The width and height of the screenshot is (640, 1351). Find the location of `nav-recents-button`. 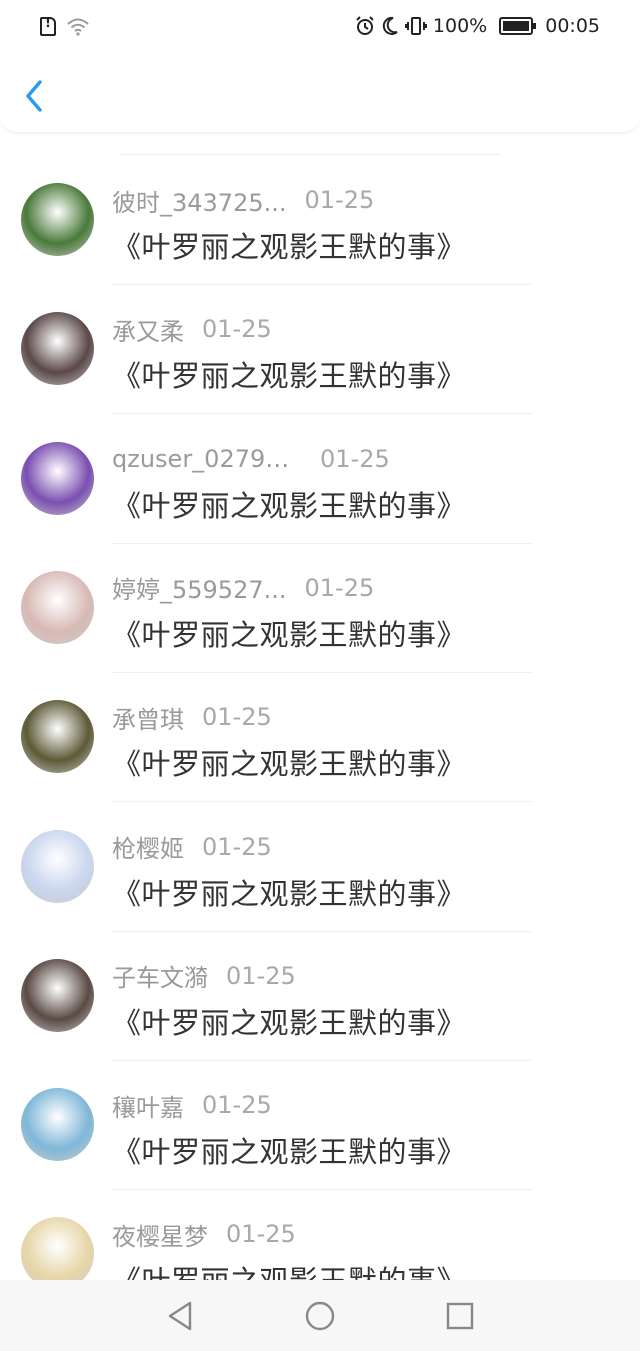

nav-recents-button is located at coordinates (460, 1316).